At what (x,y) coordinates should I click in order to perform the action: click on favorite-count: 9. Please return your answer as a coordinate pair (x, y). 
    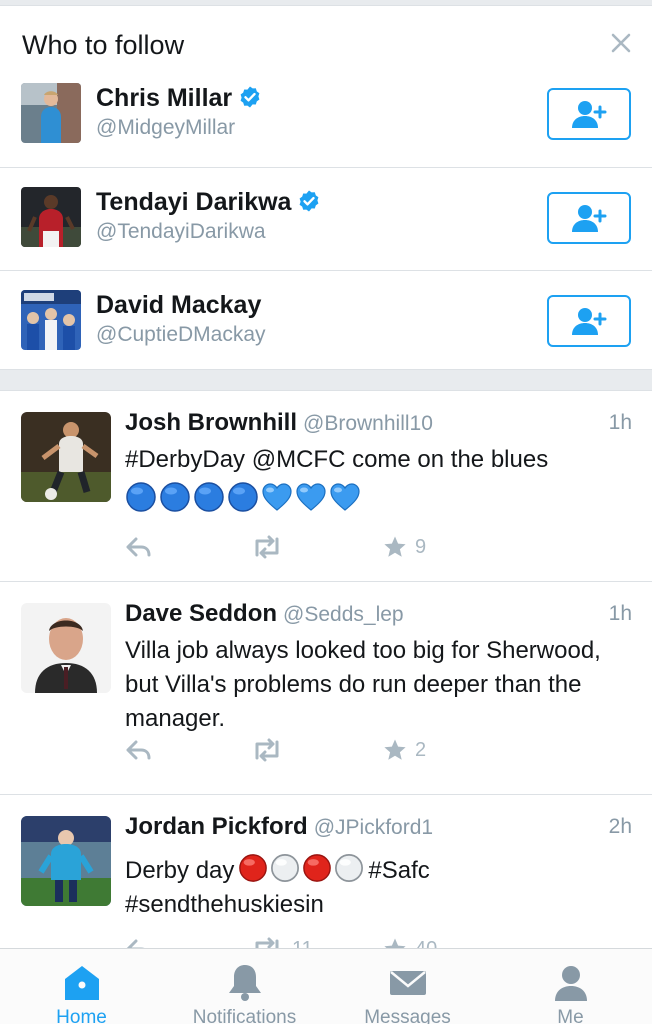
    Looking at the image, I should click on (421, 546).